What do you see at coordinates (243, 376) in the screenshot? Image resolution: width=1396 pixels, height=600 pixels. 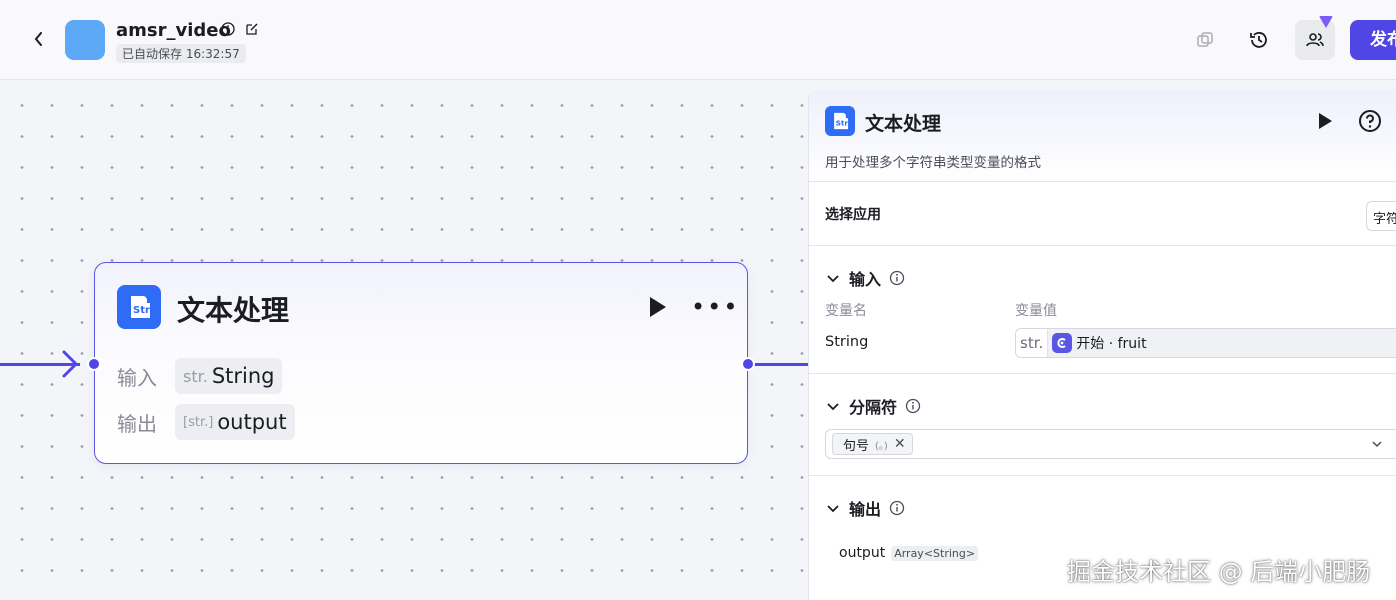 I see `node-input-value: String` at bounding box center [243, 376].